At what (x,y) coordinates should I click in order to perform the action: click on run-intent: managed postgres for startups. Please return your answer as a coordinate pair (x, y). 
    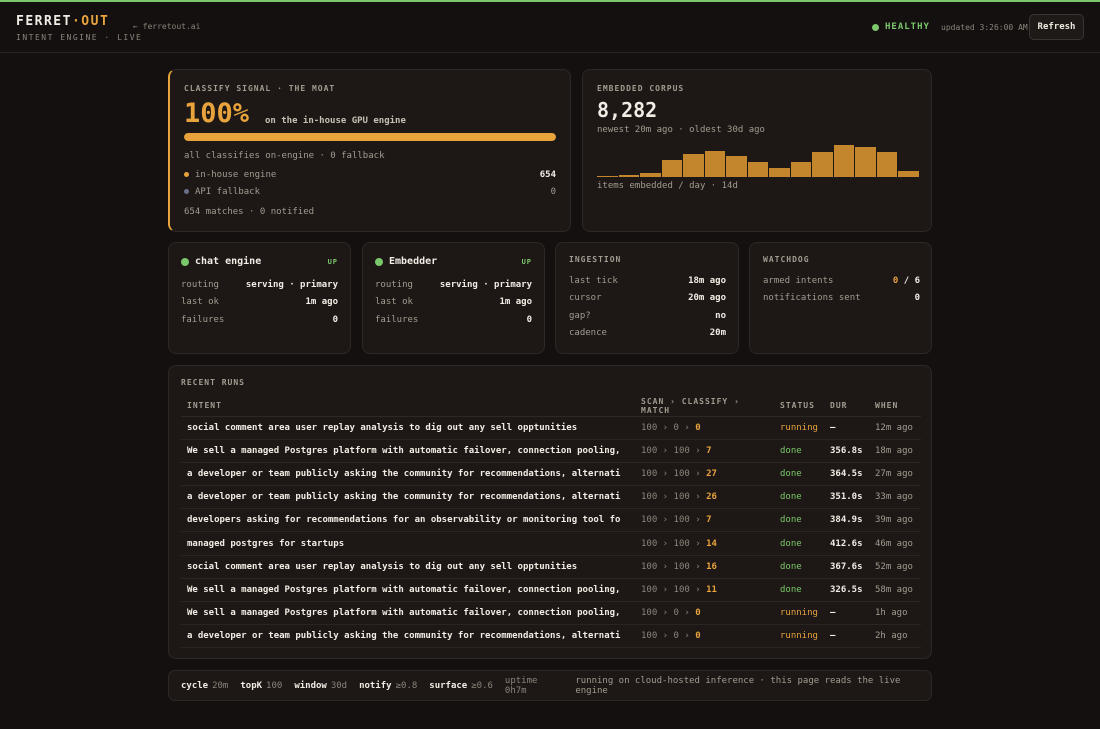
    Looking at the image, I should click on (408, 543).